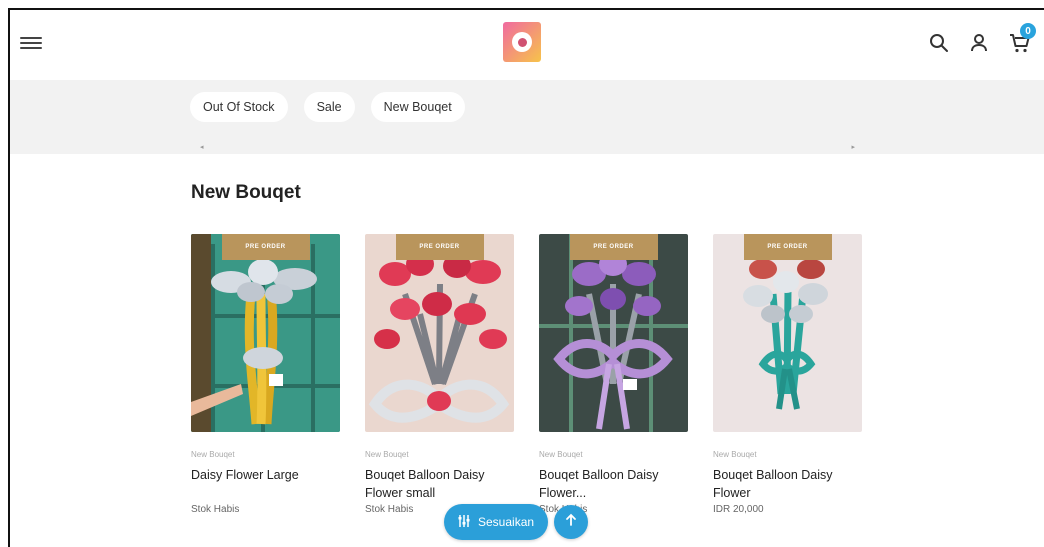  I want to click on product-status: Stok Habis, so click(215, 509).